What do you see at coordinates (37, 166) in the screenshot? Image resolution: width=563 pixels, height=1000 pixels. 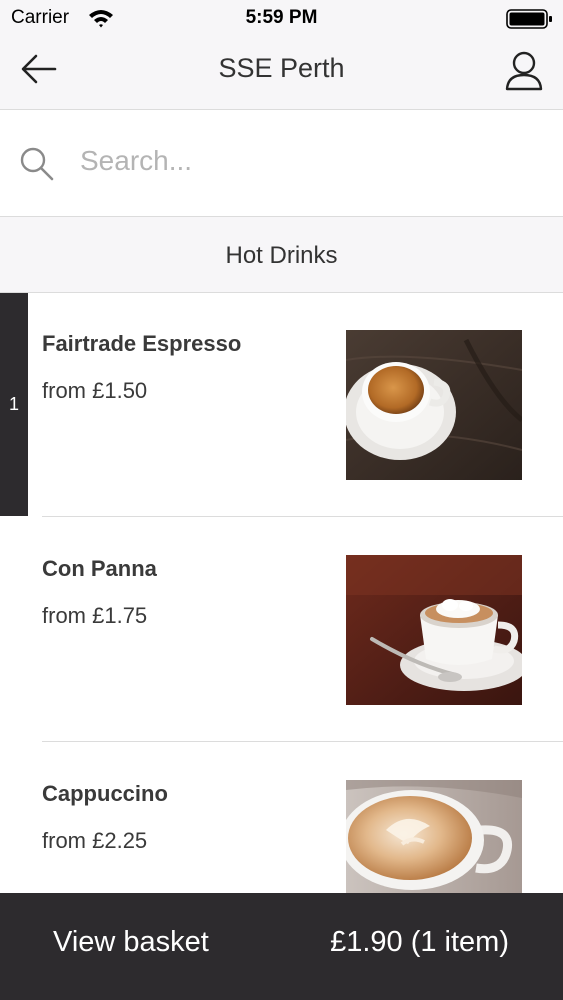 I see `search-icon` at bounding box center [37, 166].